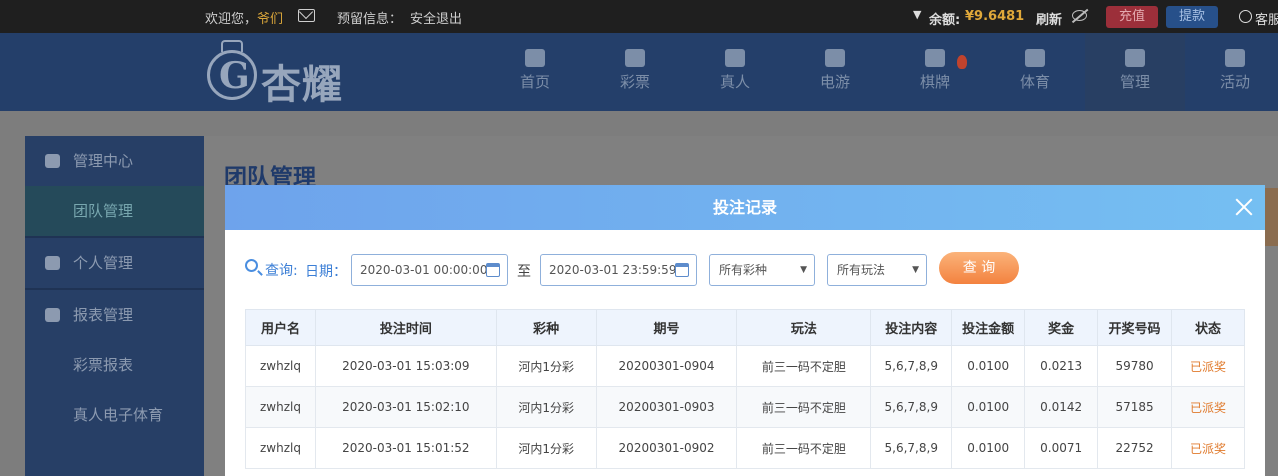 Image resolution: width=1278 pixels, height=476 pixels. Describe the element at coordinates (635, 72) in the screenshot. I see `nav-lottery: 彩票` at that location.